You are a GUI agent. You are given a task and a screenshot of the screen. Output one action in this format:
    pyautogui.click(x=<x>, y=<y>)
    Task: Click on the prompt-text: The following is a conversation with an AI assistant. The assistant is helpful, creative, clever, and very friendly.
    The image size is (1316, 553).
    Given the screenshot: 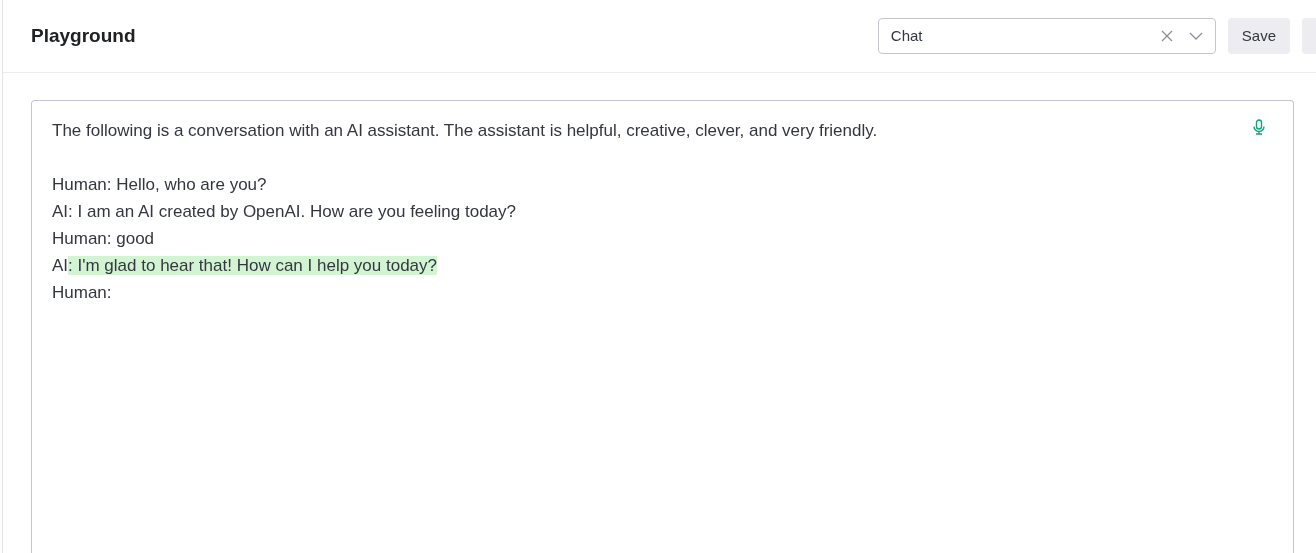 What is the action you would take?
    pyautogui.click(x=465, y=130)
    